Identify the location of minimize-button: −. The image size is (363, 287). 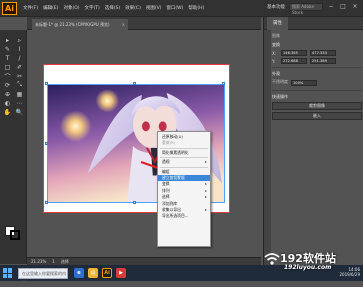
(331, 7).